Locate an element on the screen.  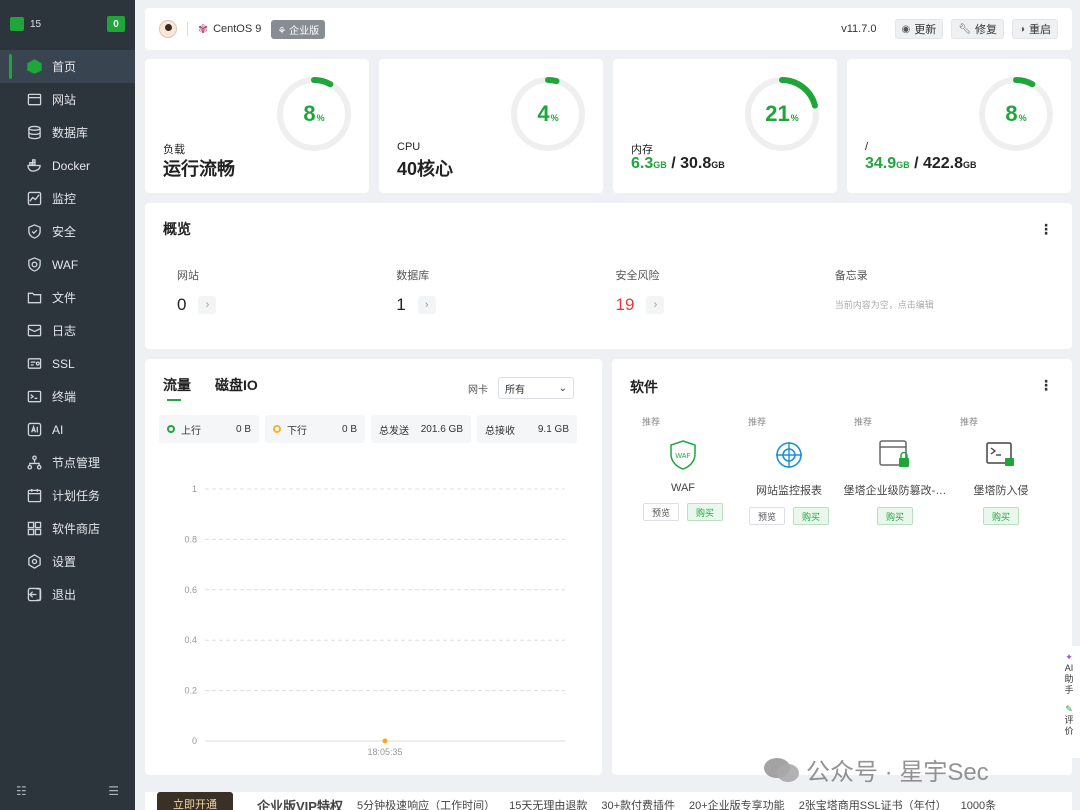
memory-used-unit: GB is located at coordinates (660, 165).